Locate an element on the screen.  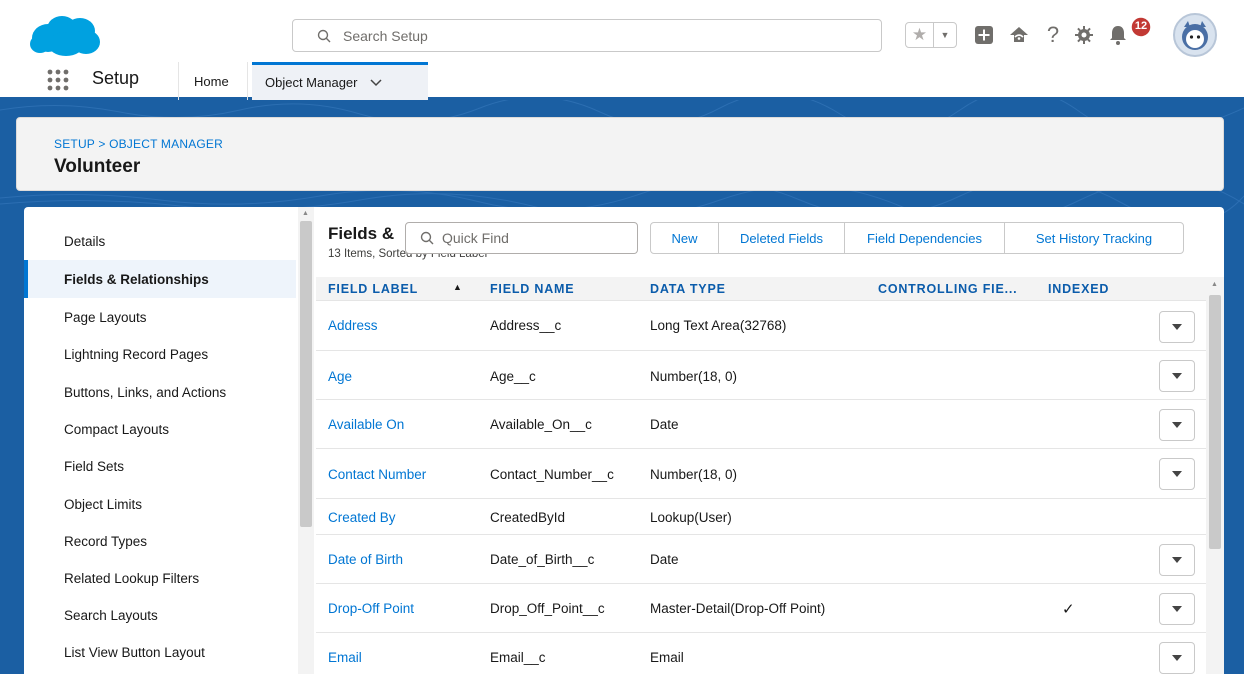
field-data-type: Number(18, 0) is located at coordinates (694, 376).